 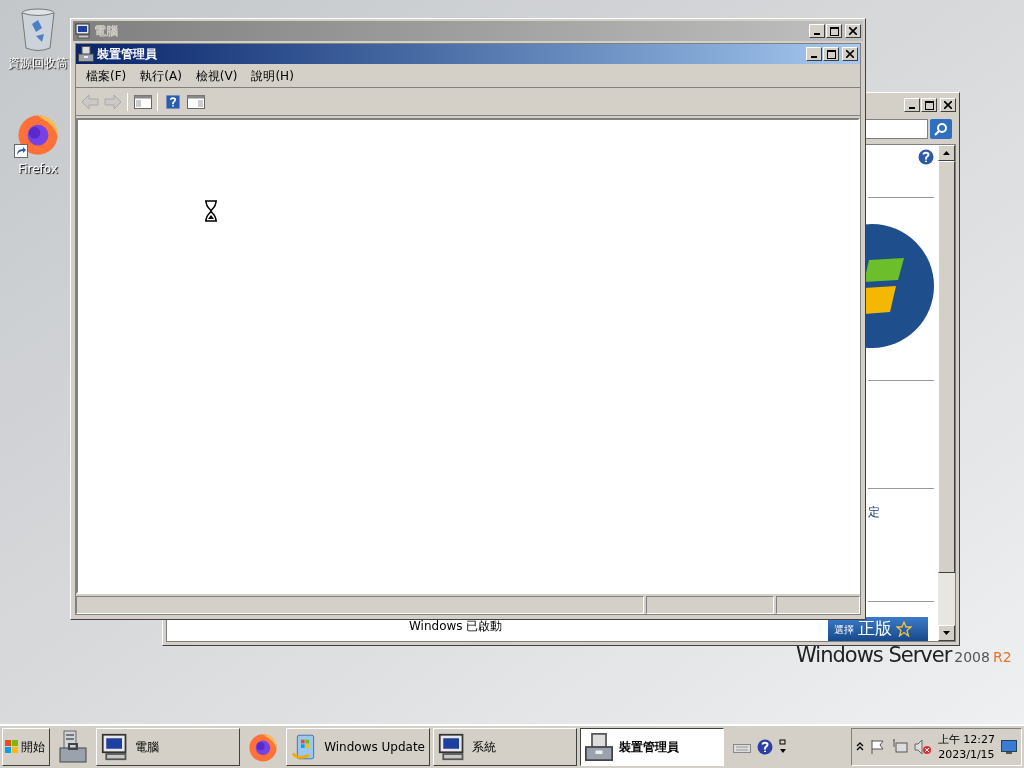 I want to click on flag-icon, so click(x=877, y=747).